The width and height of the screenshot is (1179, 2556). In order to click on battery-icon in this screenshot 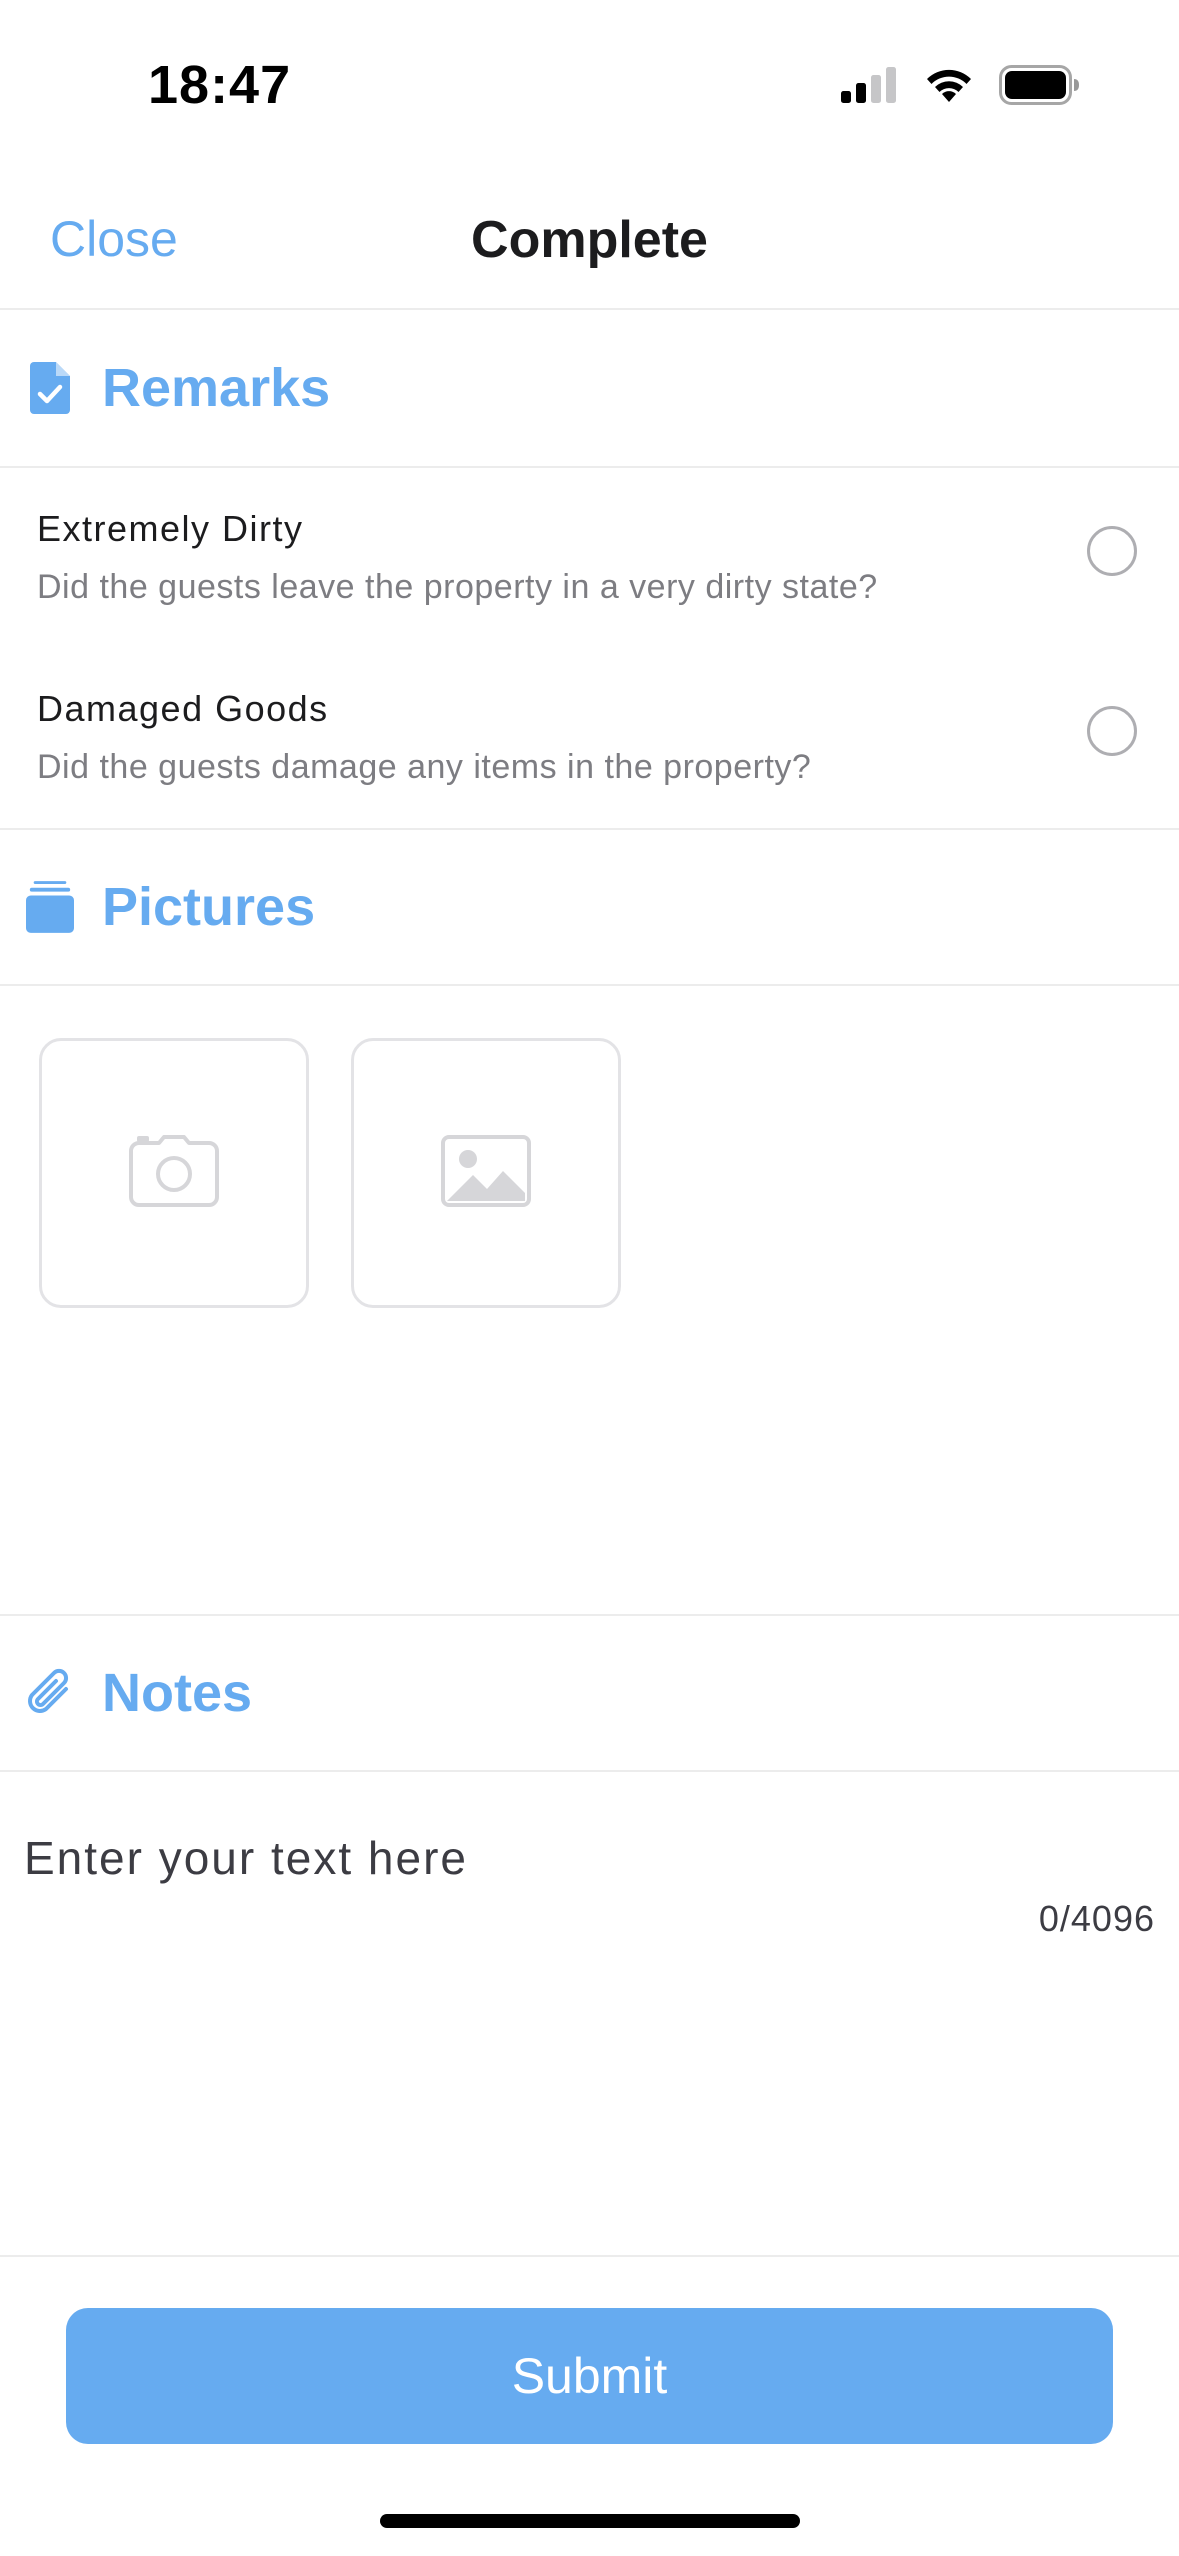, I will do `click(1040, 87)`.